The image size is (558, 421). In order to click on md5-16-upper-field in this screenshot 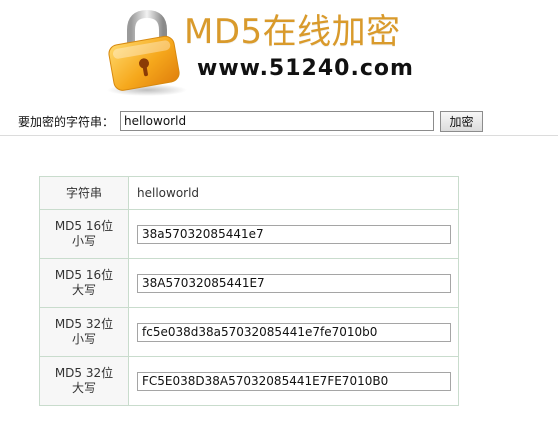, I will do `click(294, 283)`.